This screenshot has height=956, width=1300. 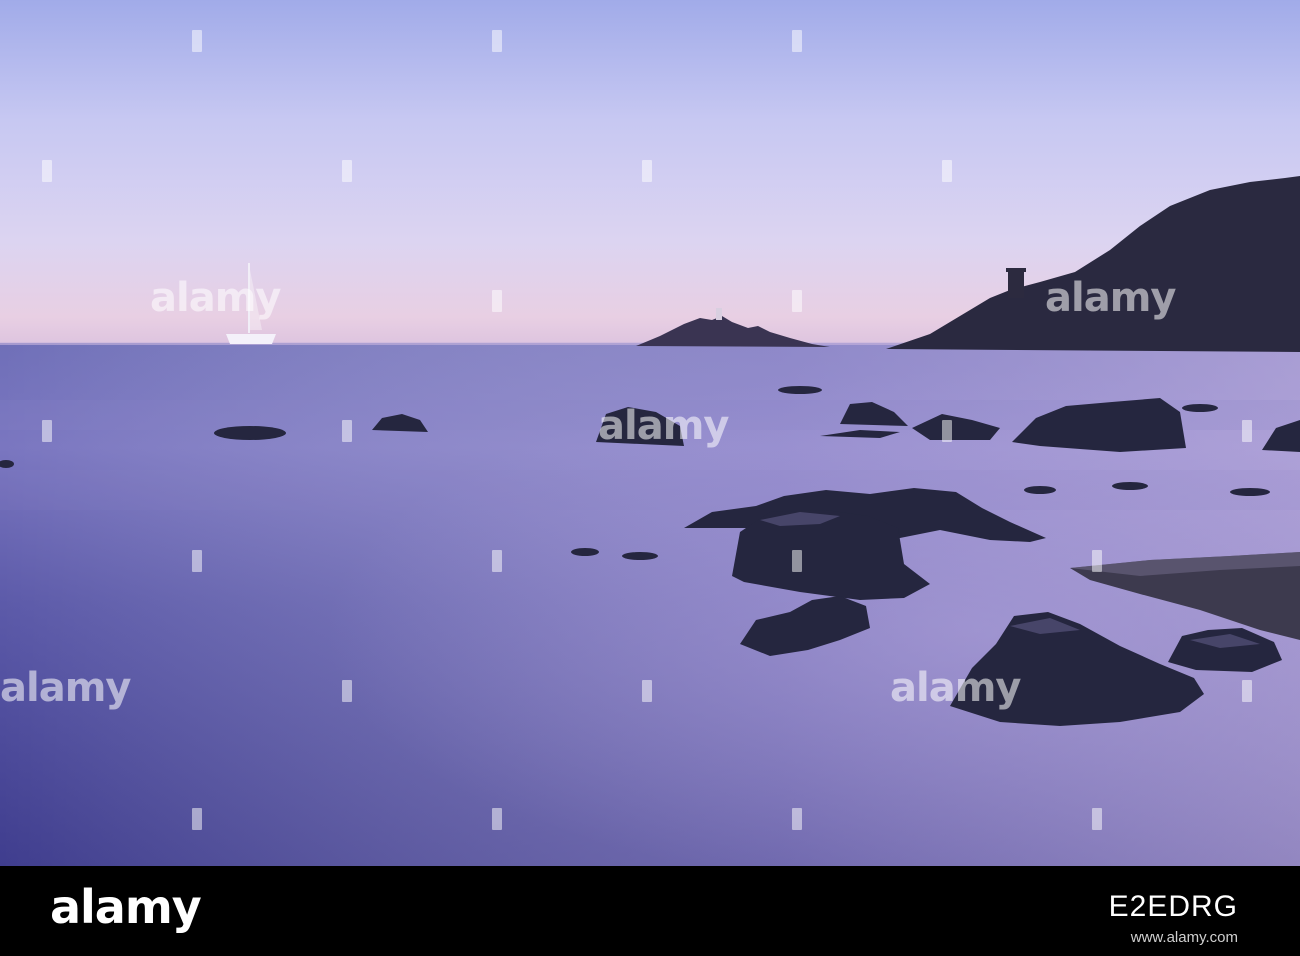 What do you see at coordinates (1184, 937) in the screenshot?
I see `site-url-label: www.alamy.com` at bounding box center [1184, 937].